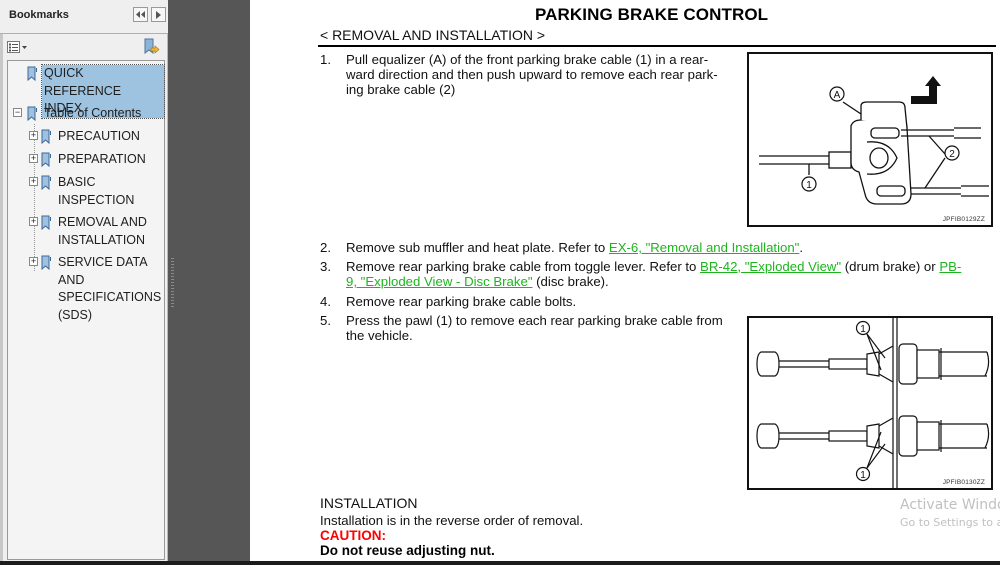 This screenshot has width=1000, height=565. I want to click on watermark-line-2: Go to Settings to activate Windows., so click(950, 522).